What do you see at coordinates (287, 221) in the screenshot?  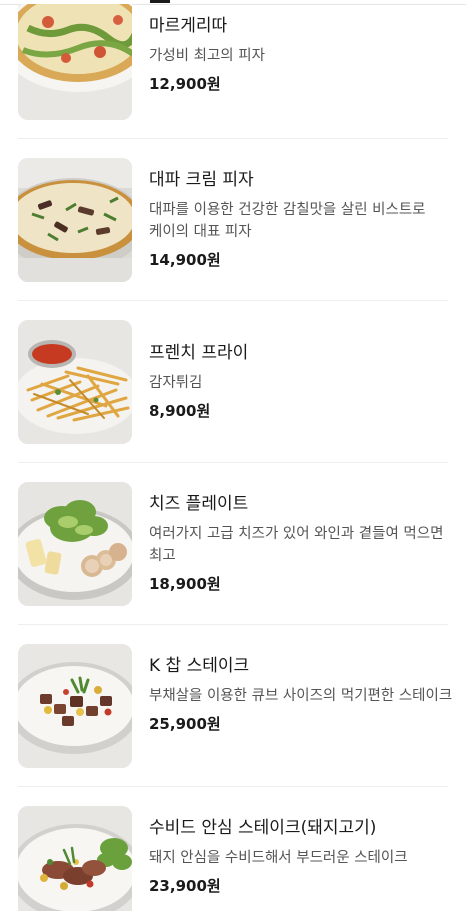 I see `menu-item-description: 대파를 이용한 건강한 감칠맛을 살린 비스트로 케이의 대표 피자` at bounding box center [287, 221].